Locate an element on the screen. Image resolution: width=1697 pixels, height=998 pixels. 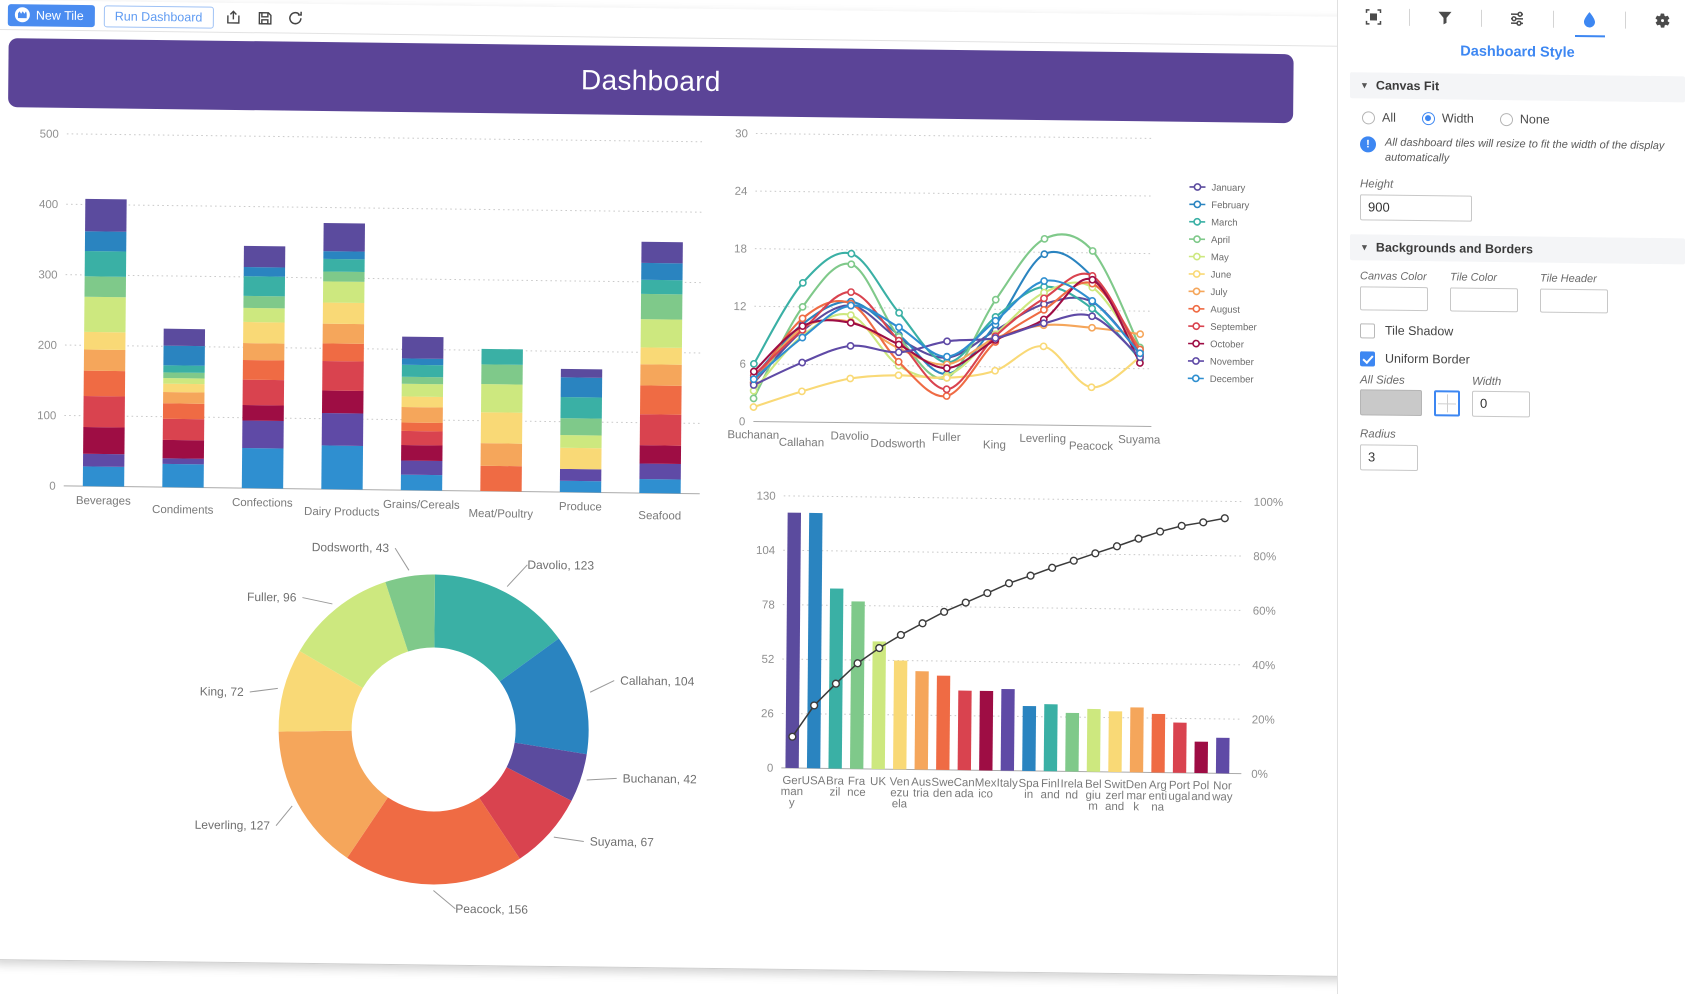
save-icon is located at coordinates (264, 18).